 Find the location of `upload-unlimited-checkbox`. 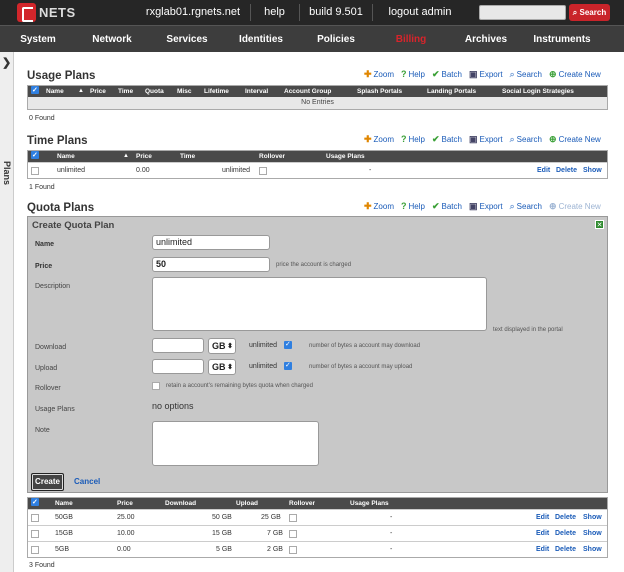

upload-unlimited-checkbox is located at coordinates (288, 365).